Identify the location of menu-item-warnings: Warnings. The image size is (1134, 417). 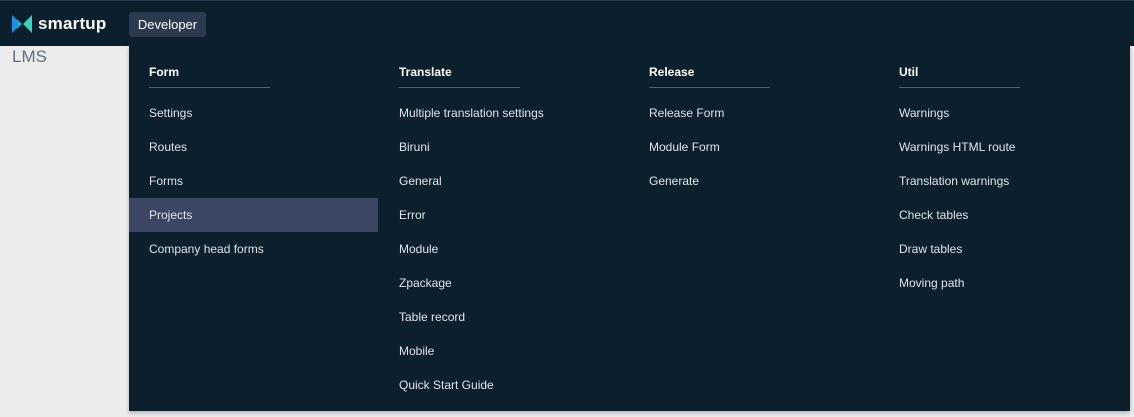
(1003, 113).